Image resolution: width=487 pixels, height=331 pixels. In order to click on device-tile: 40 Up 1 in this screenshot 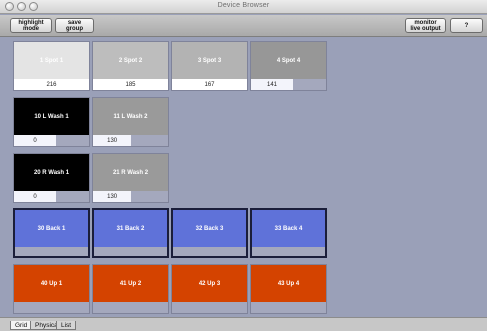, I will do `click(51, 289)`.